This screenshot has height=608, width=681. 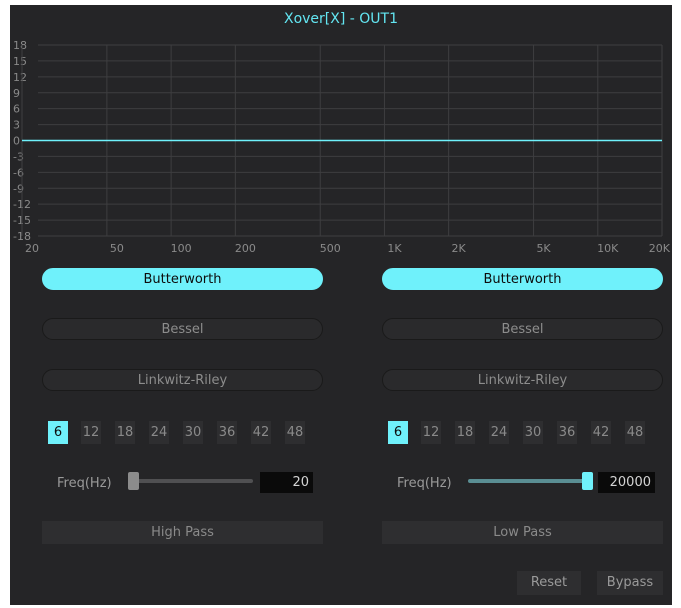 I want to click on db-tick-label: 3, so click(x=16, y=125).